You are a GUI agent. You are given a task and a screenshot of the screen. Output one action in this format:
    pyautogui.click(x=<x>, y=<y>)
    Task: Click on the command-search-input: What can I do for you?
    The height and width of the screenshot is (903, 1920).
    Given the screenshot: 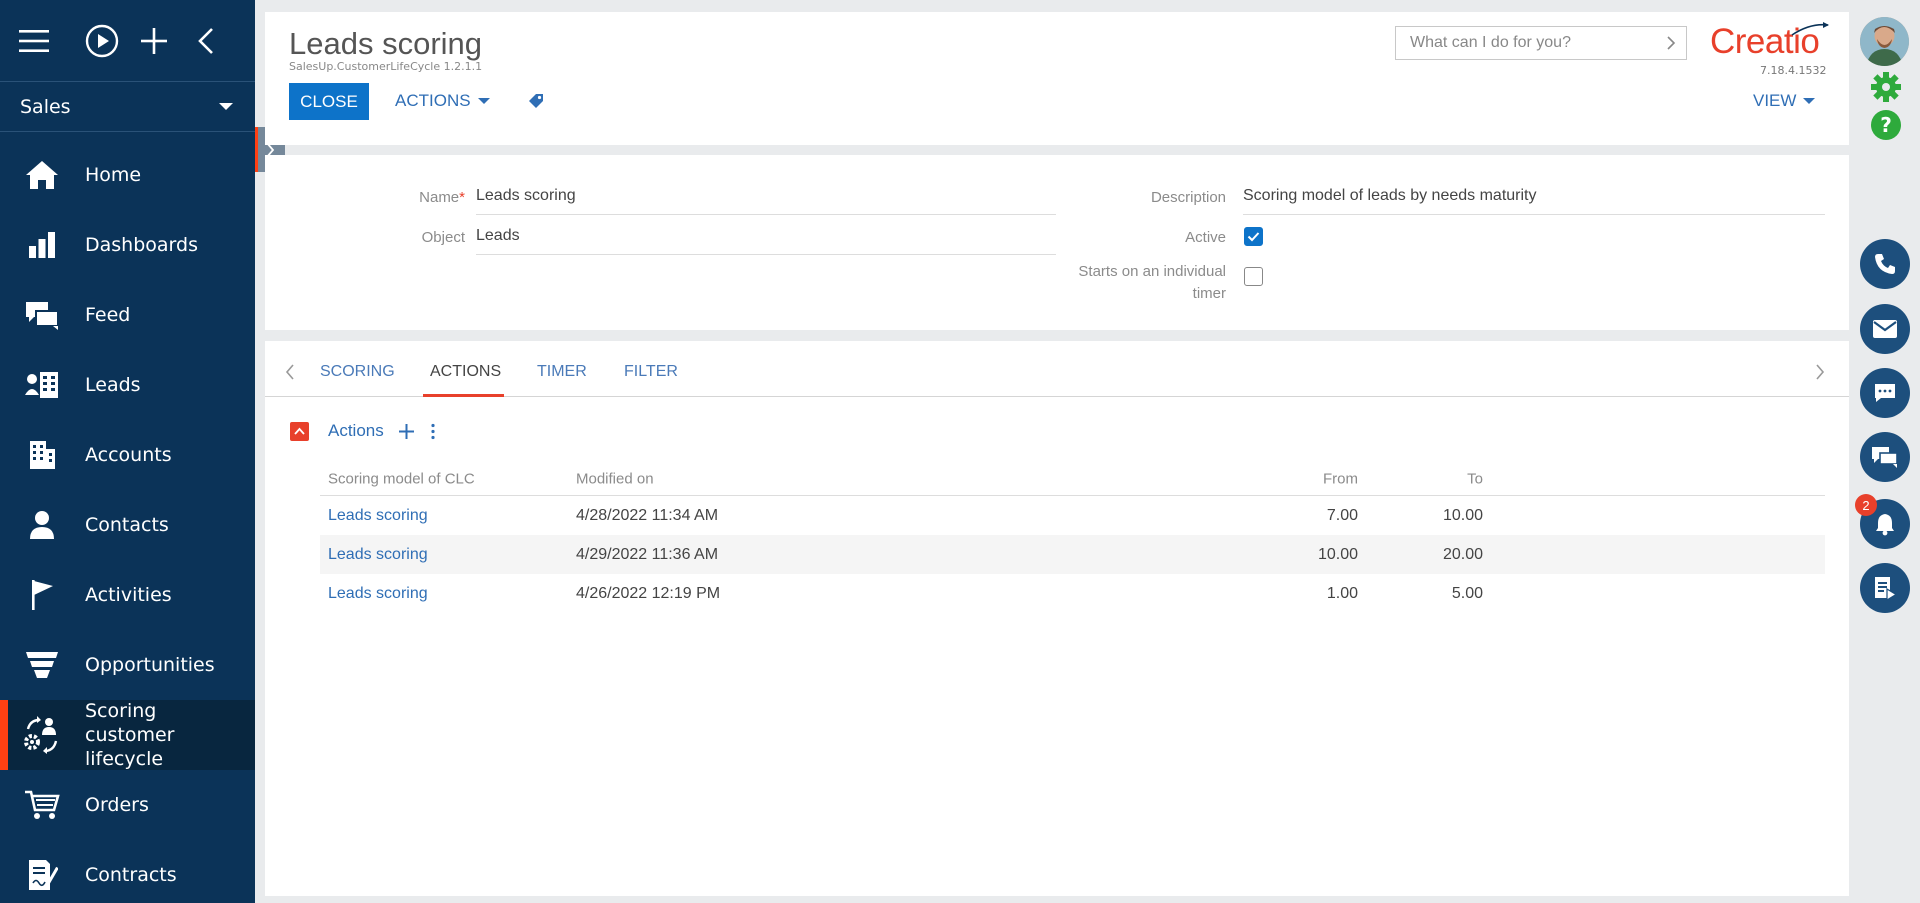 What is the action you would take?
    pyautogui.click(x=1541, y=43)
    